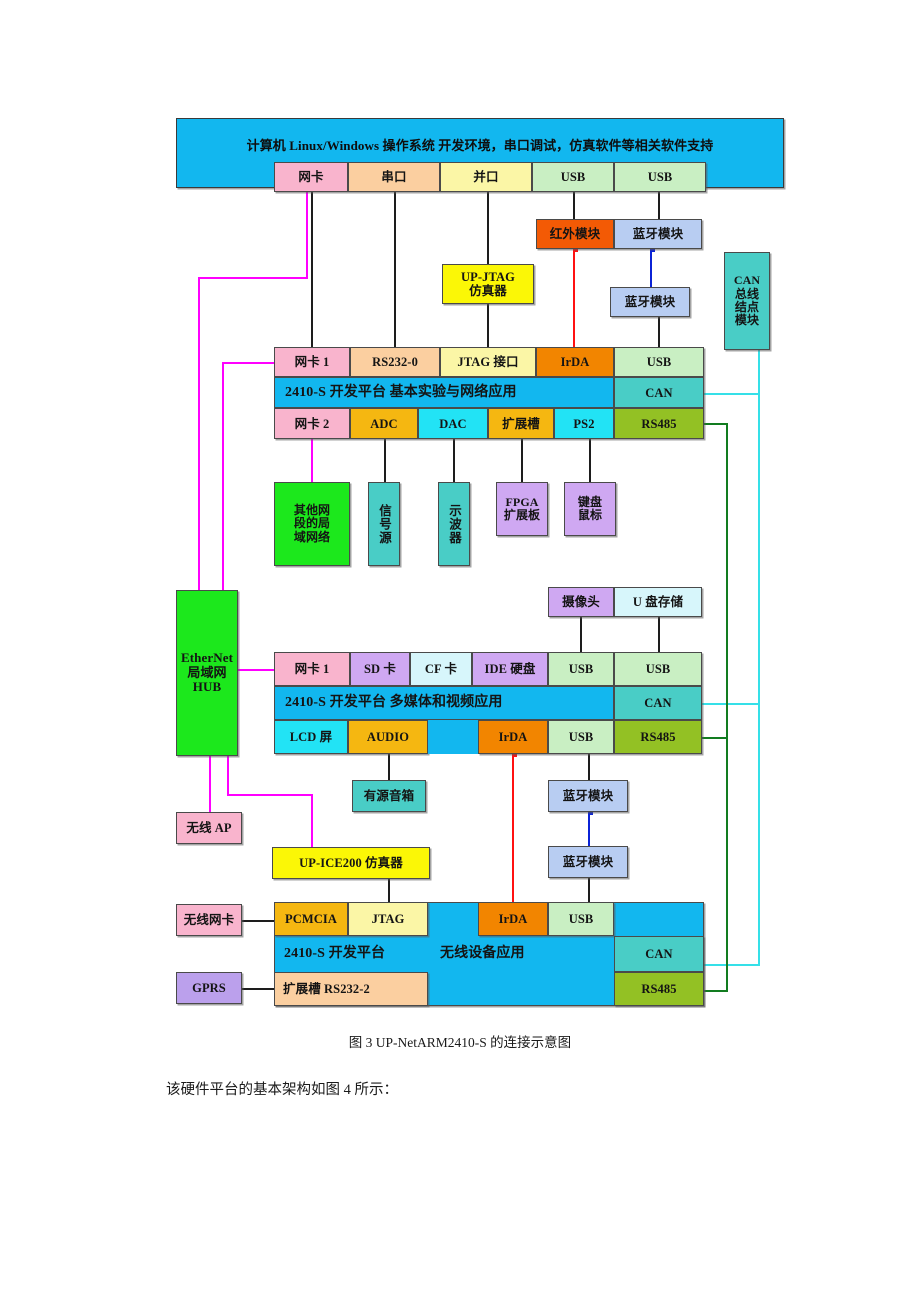 The image size is (920, 1302). I want to click on p2-port-audio-label: AUDIO, so click(388, 737).